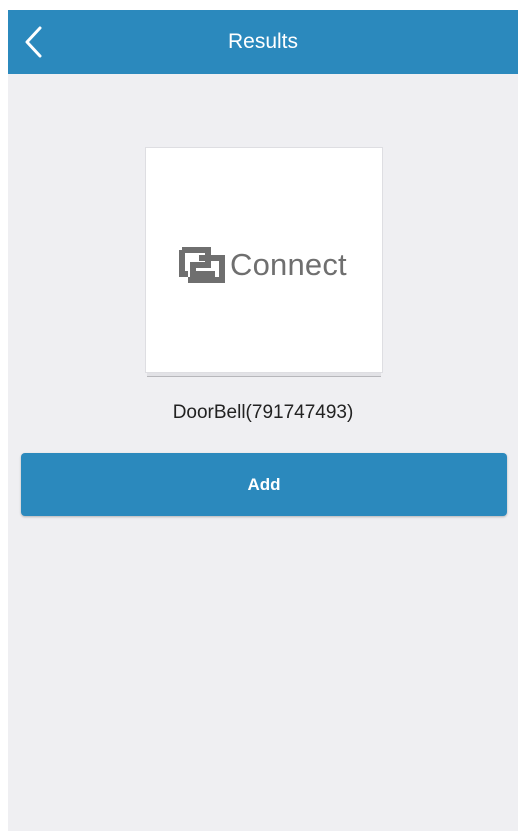 This screenshot has height=831, width=518. I want to click on add-button: Add, so click(264, 484).